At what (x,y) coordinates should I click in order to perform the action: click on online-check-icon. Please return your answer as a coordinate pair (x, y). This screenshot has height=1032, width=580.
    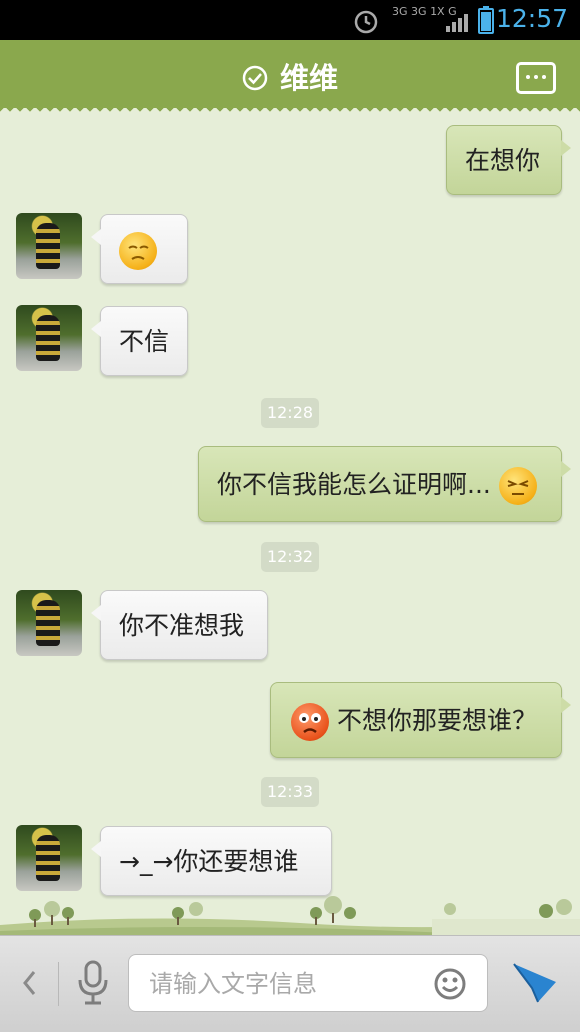
    Looking at the image, I should click on (255, 78).